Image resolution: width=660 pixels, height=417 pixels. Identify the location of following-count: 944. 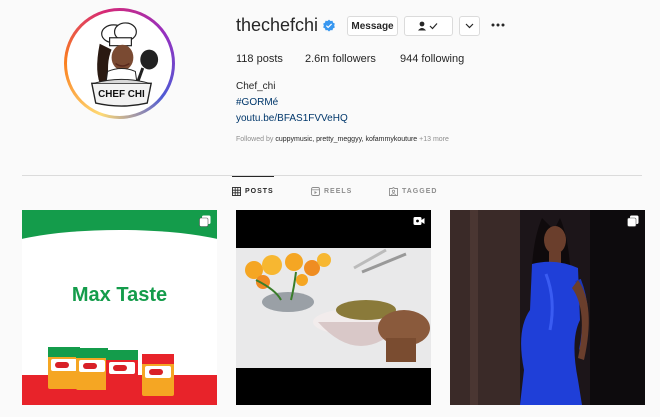
(409, 59).